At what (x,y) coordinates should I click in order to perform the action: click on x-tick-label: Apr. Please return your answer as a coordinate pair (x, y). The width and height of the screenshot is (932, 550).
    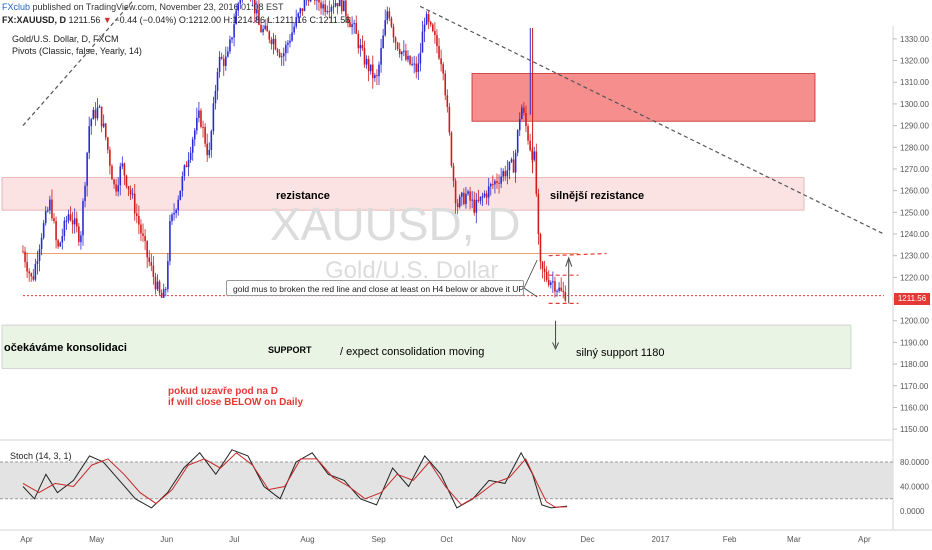
    Looking at the image, I should click on (26, 539).